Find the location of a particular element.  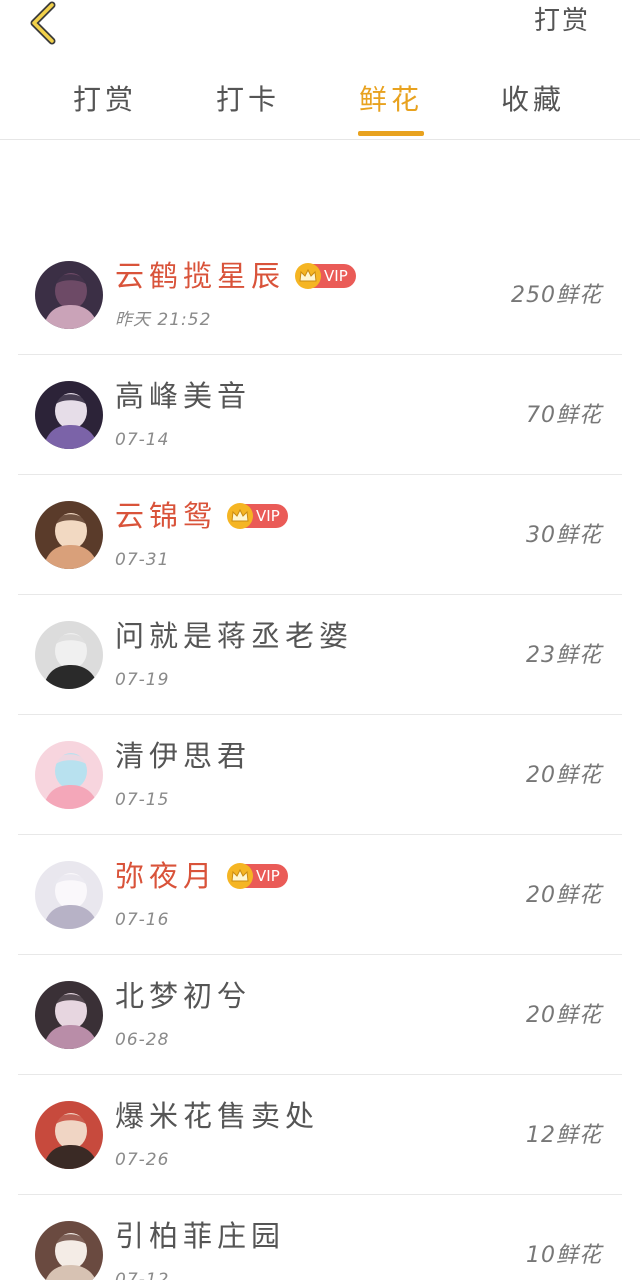

flower-count: 10鲜花 is located at coordinates (564, 1255).